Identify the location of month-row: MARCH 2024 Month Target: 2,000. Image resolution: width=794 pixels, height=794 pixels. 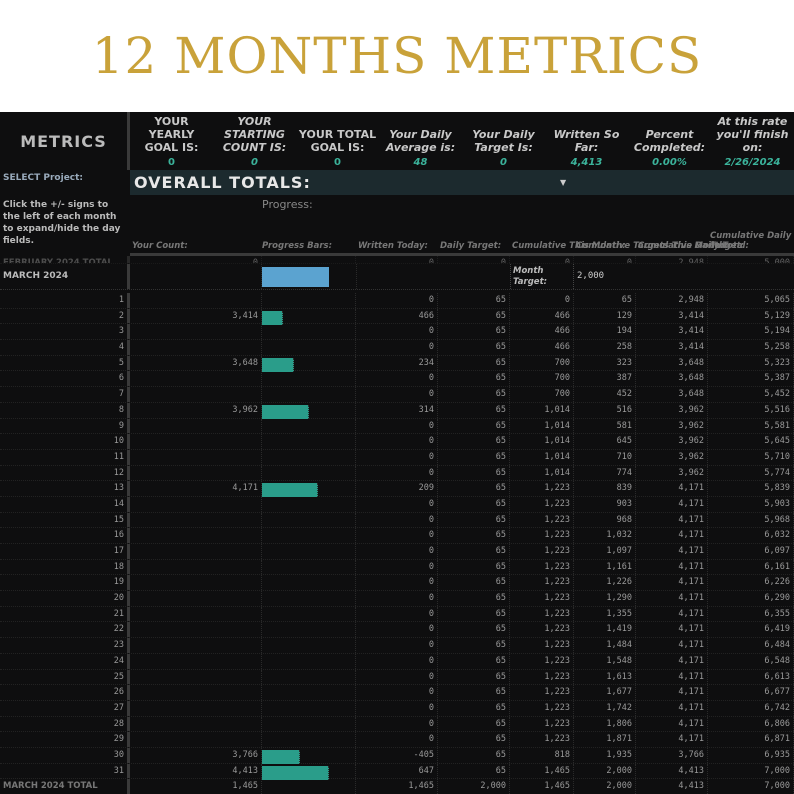
(397, 277).